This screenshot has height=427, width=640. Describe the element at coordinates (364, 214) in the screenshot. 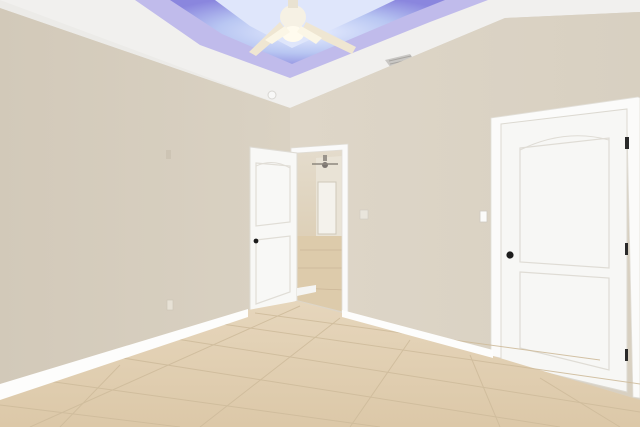

I see `hall-light-switch` at that location.